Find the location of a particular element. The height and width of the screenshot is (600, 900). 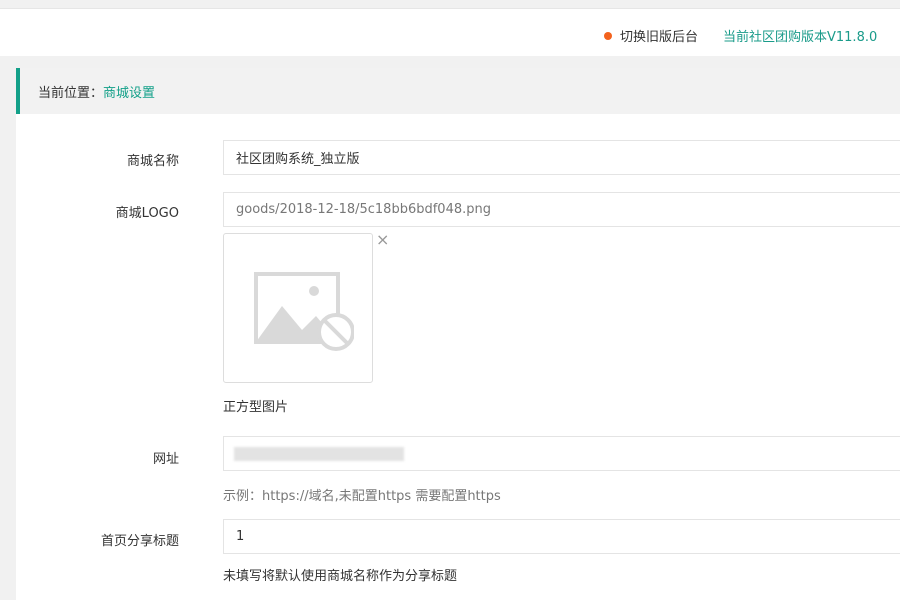

switch-old-admin-label: 切换旧版后台 is located at coordinates (659, 37).